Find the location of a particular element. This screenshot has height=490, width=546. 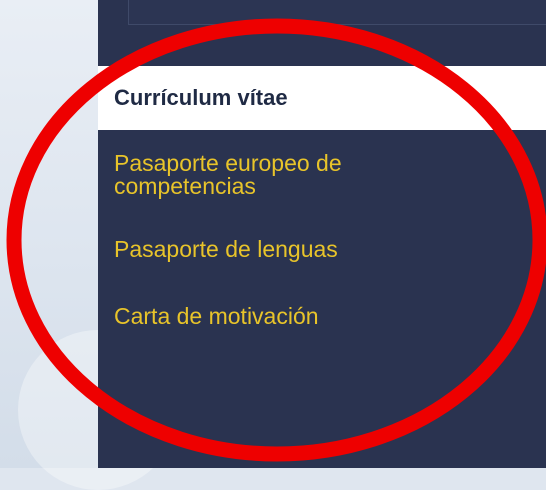

sidebar-item-european-skills-passport: Pasaporte europeo de competencias is located at coordinates (322, 175).